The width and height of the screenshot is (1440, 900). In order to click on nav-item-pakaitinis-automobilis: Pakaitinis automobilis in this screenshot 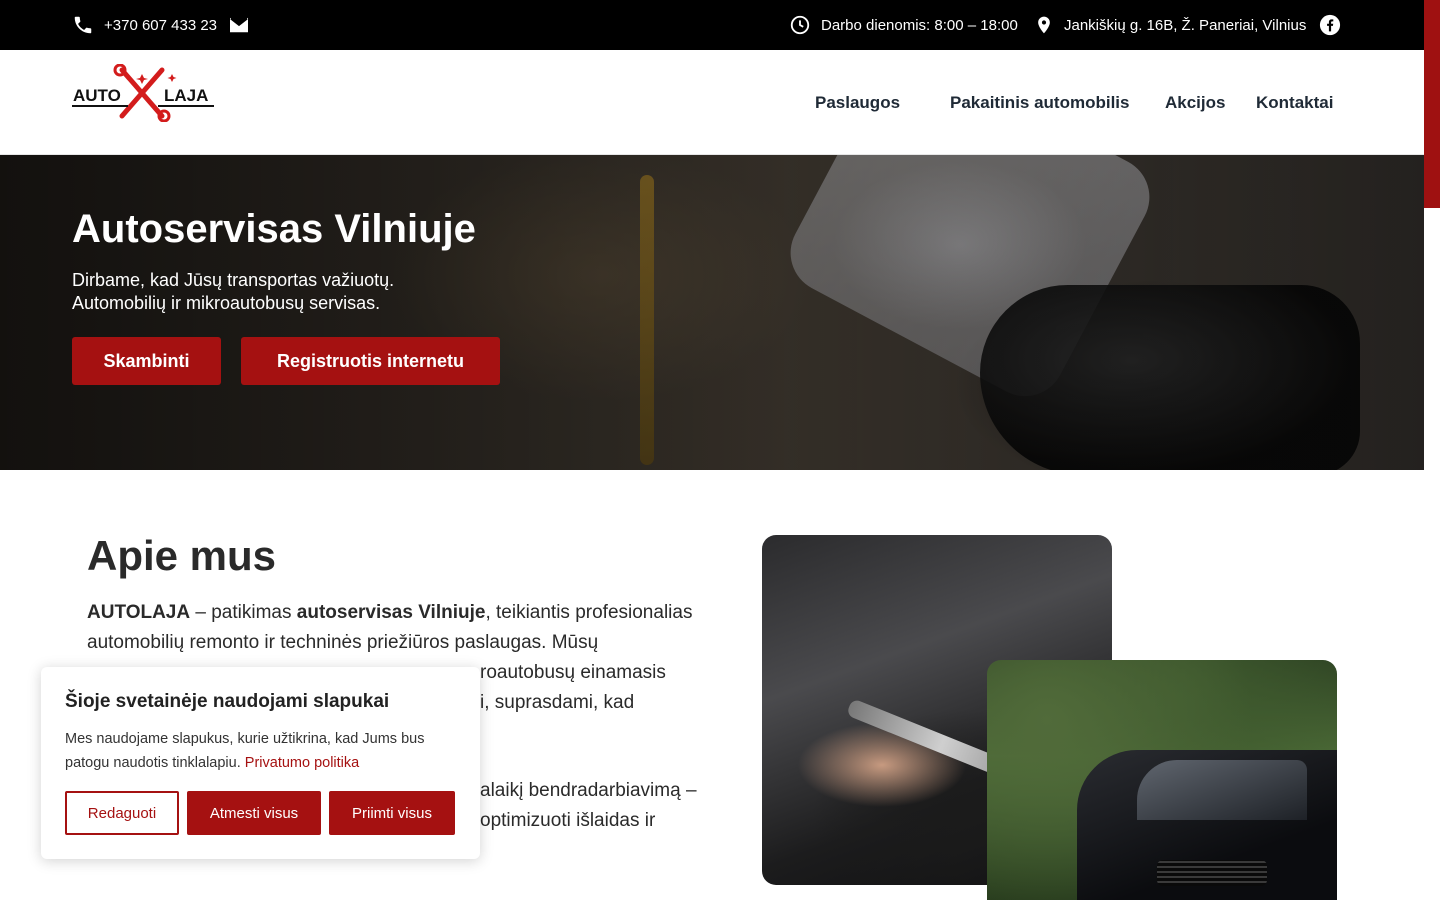, I will do `click(1040, 103)`.